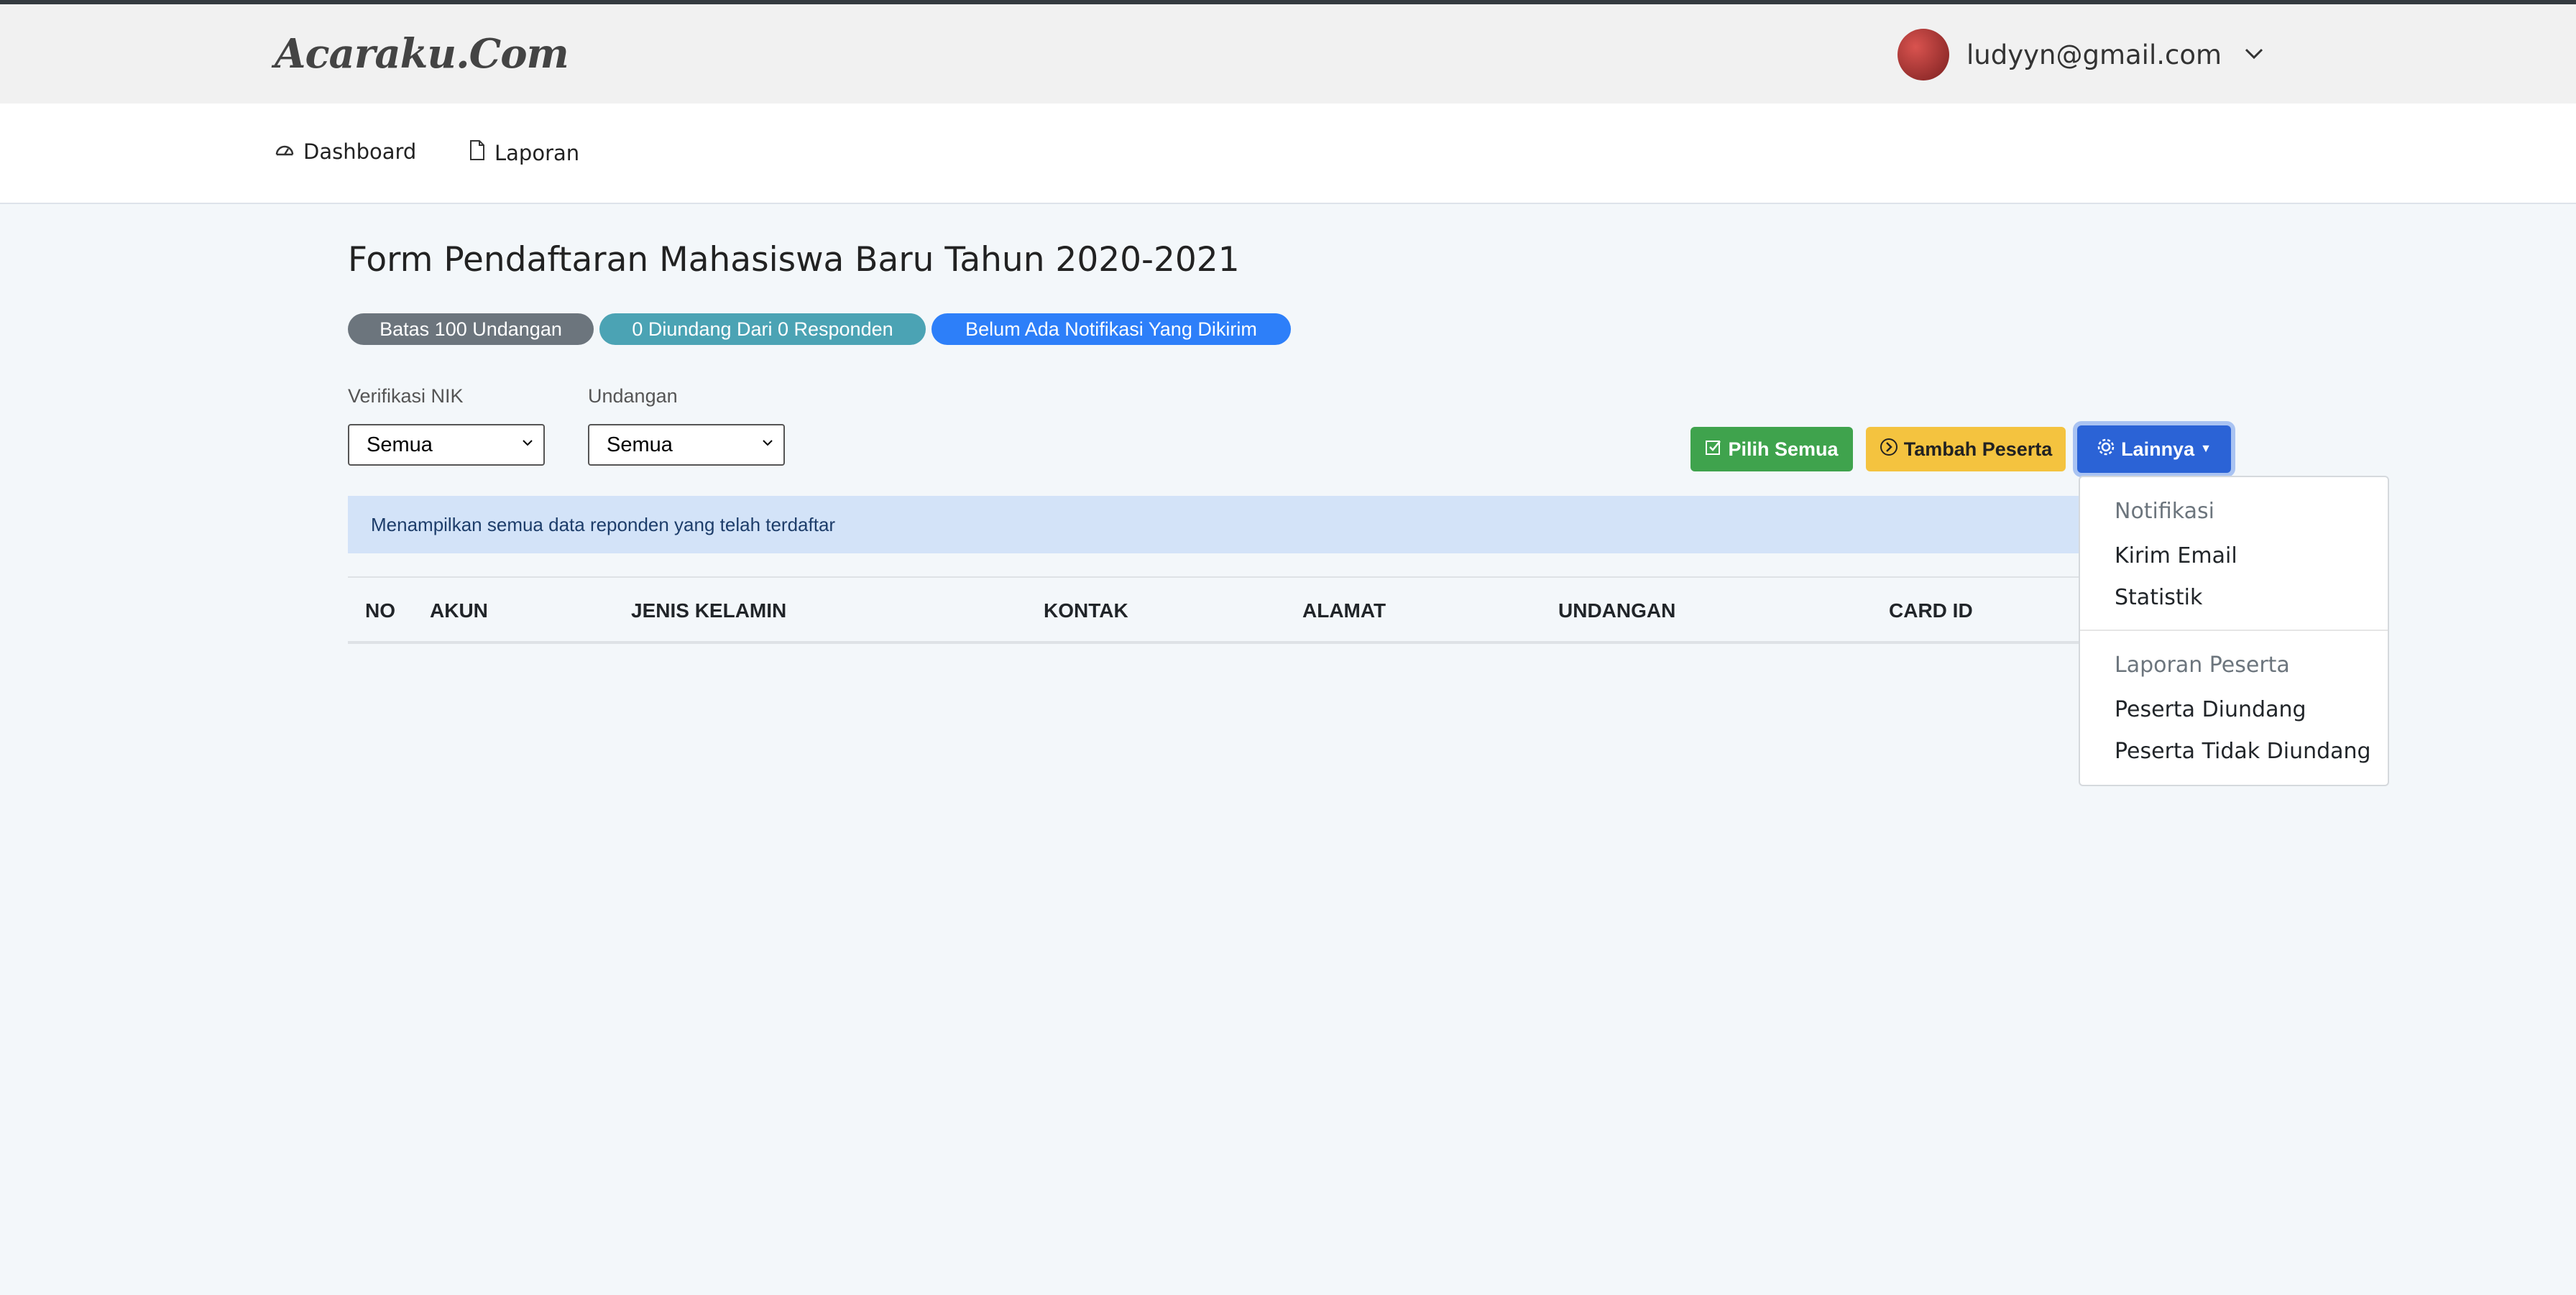 This screenshot has height=1295, width=2576. I want to click on select-all-label: Pilih Semua, so click(1783, 449).